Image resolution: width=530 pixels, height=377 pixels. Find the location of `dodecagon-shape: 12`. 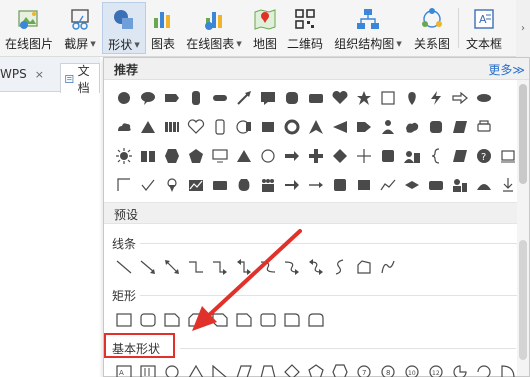

dodecagon-shape: 12 is located at coordinates (436, 368).